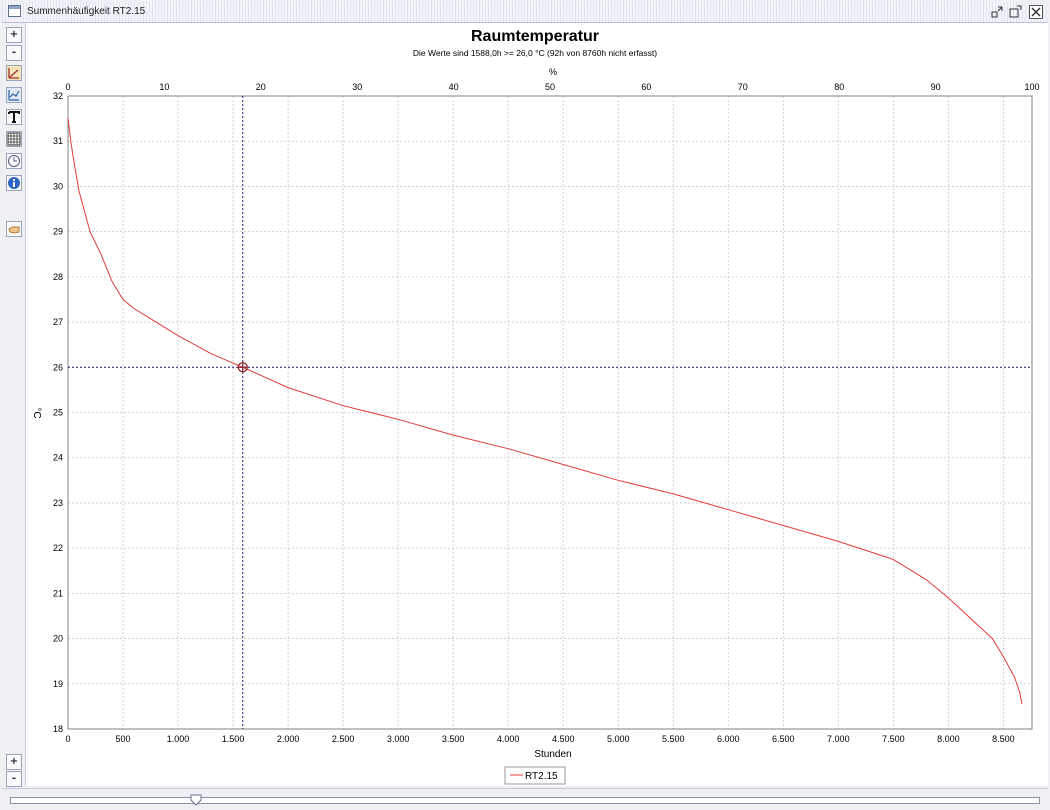 Image resolution: width=1050 pixels, height=810 pixels. Describe the element at coordinates (58, 186) in the screenshot. I see `y-tick-label: 30` at that location.